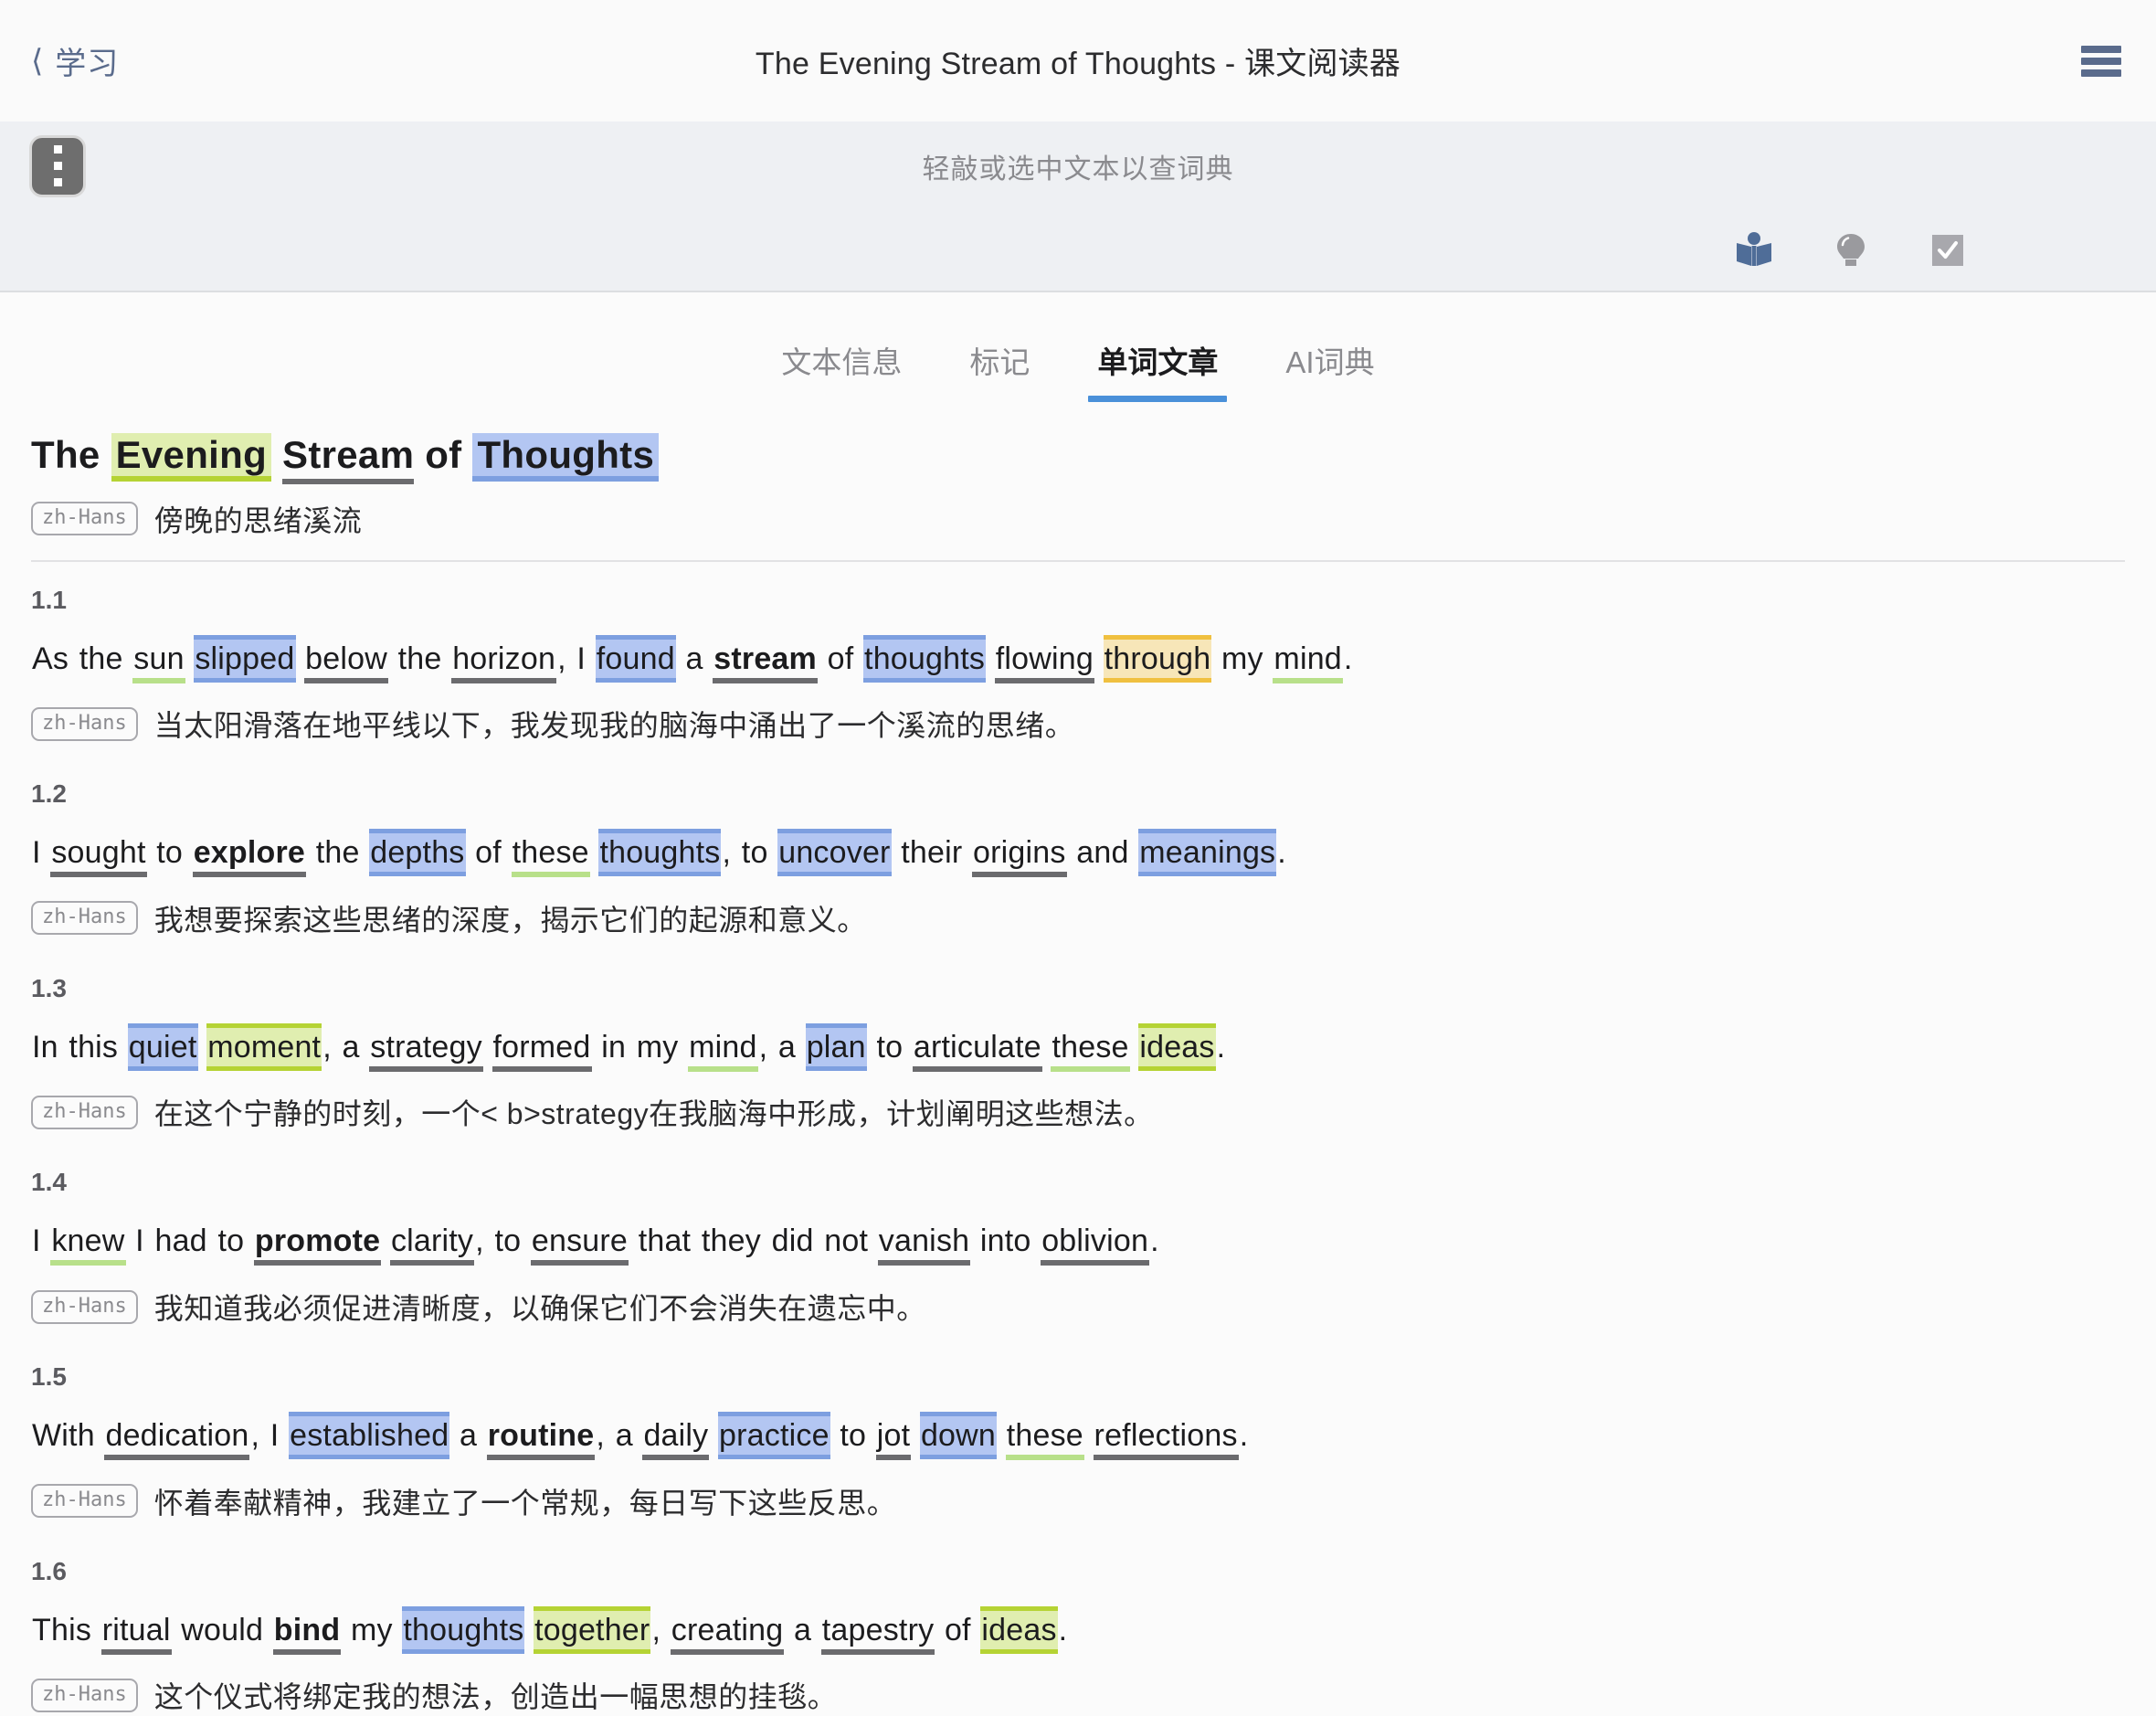 The height and width of the screenshot is (1716, 2156). I want to click on title-word: The, so click(65, 454).